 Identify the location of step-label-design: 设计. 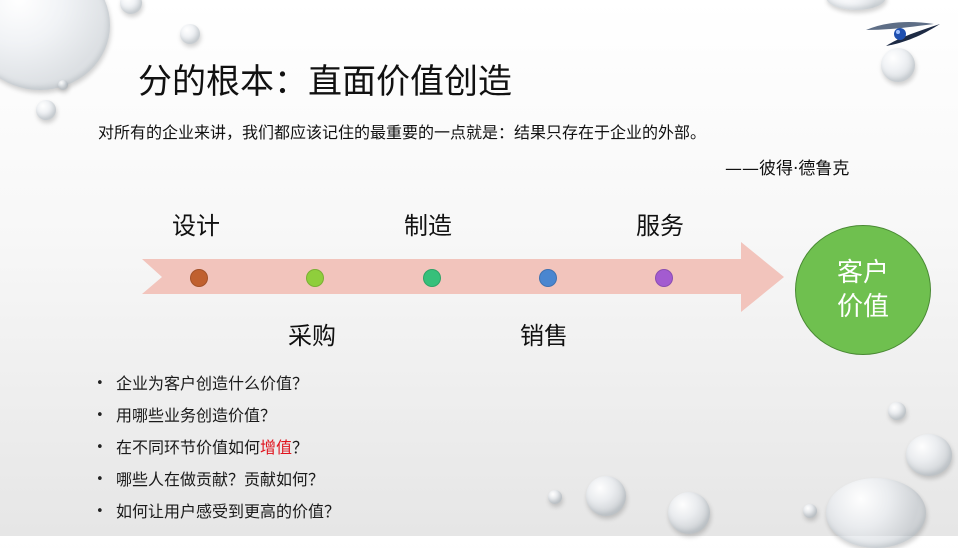
(196, 226).